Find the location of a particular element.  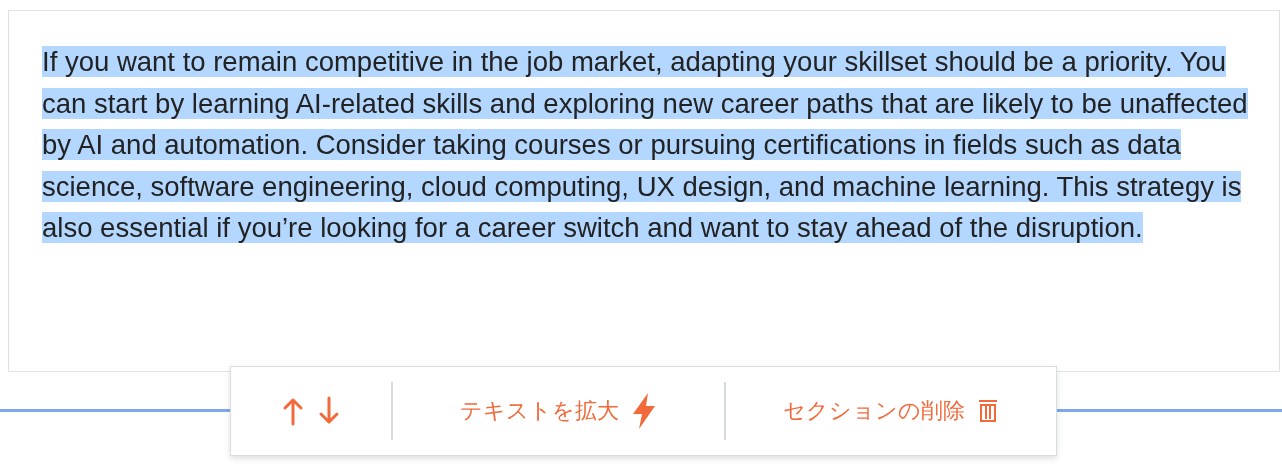

lightning-icon is located at coordinates (643, 411).